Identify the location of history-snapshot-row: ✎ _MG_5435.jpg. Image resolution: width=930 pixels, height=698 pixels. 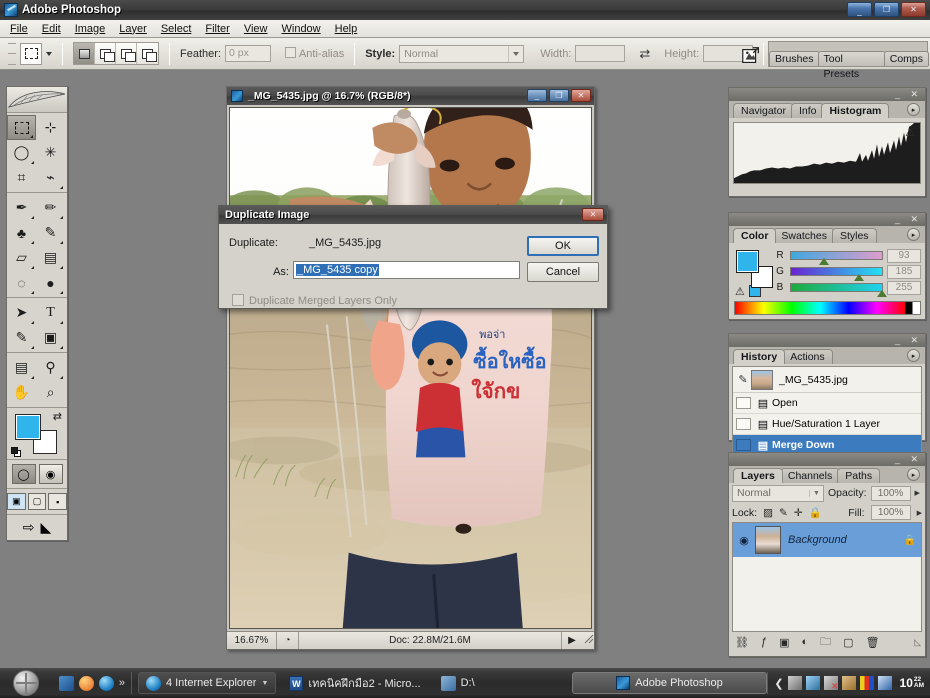
(827, 380).